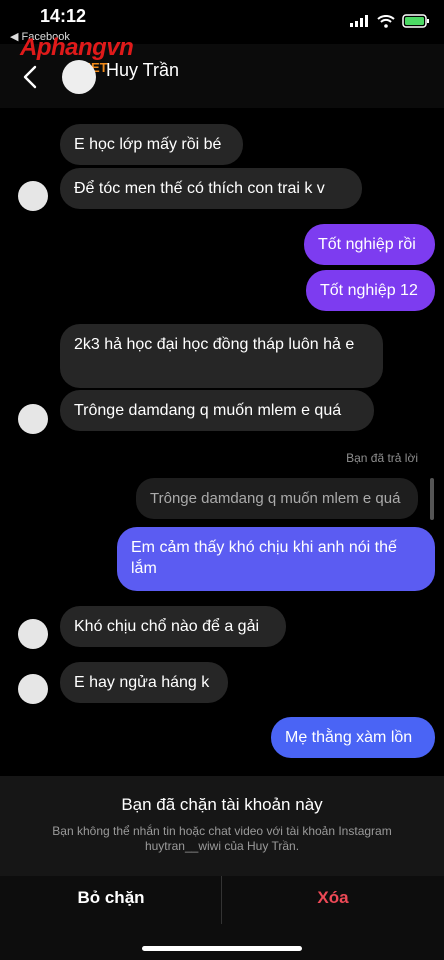 This screenshot has height=960, width=444. What do you see at coordinates (79, 77) in the screenshot?
I see `header-avatar` at bounding box center [79, 77].